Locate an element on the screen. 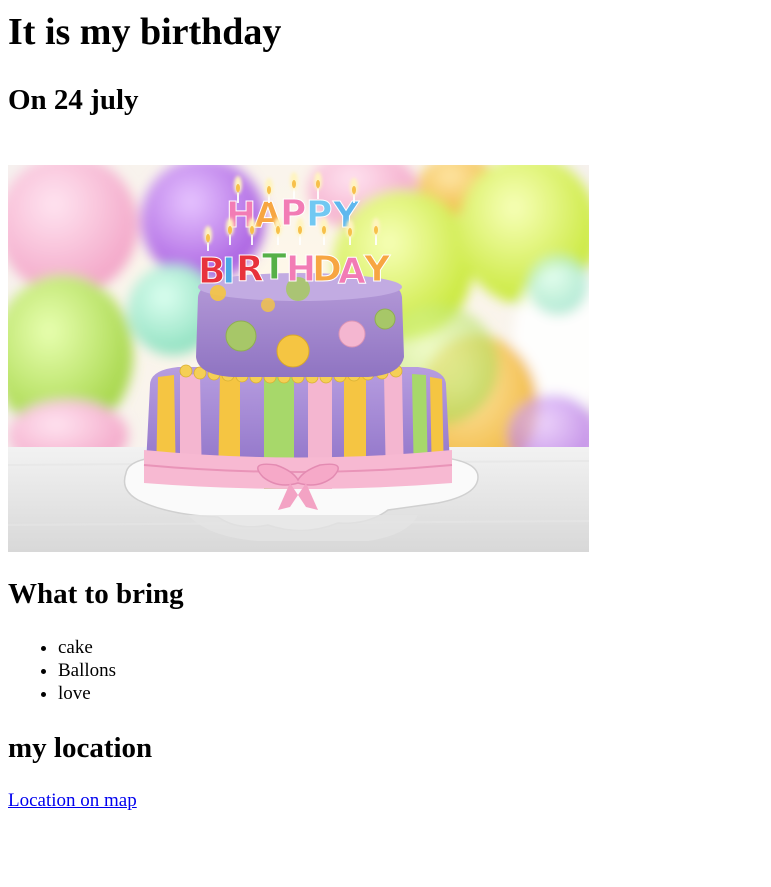  location-heading: my location is located at coordinates (80, 748).